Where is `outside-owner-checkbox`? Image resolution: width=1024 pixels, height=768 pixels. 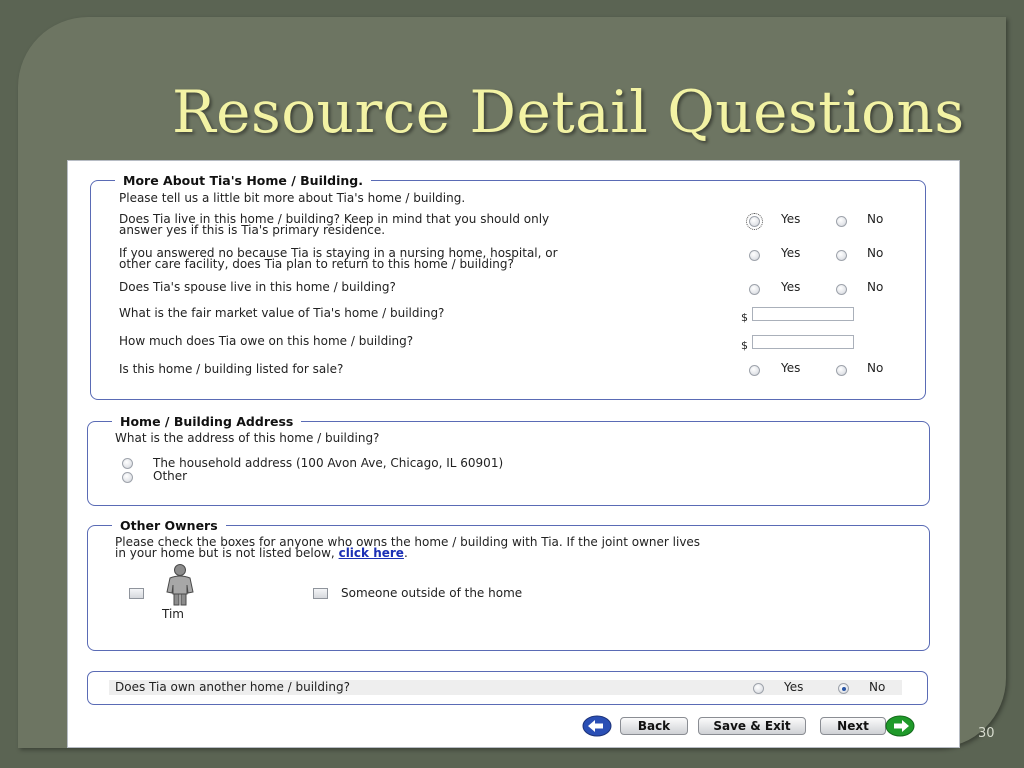
outside-owner-checkbox is located at coordinates (320, 593).